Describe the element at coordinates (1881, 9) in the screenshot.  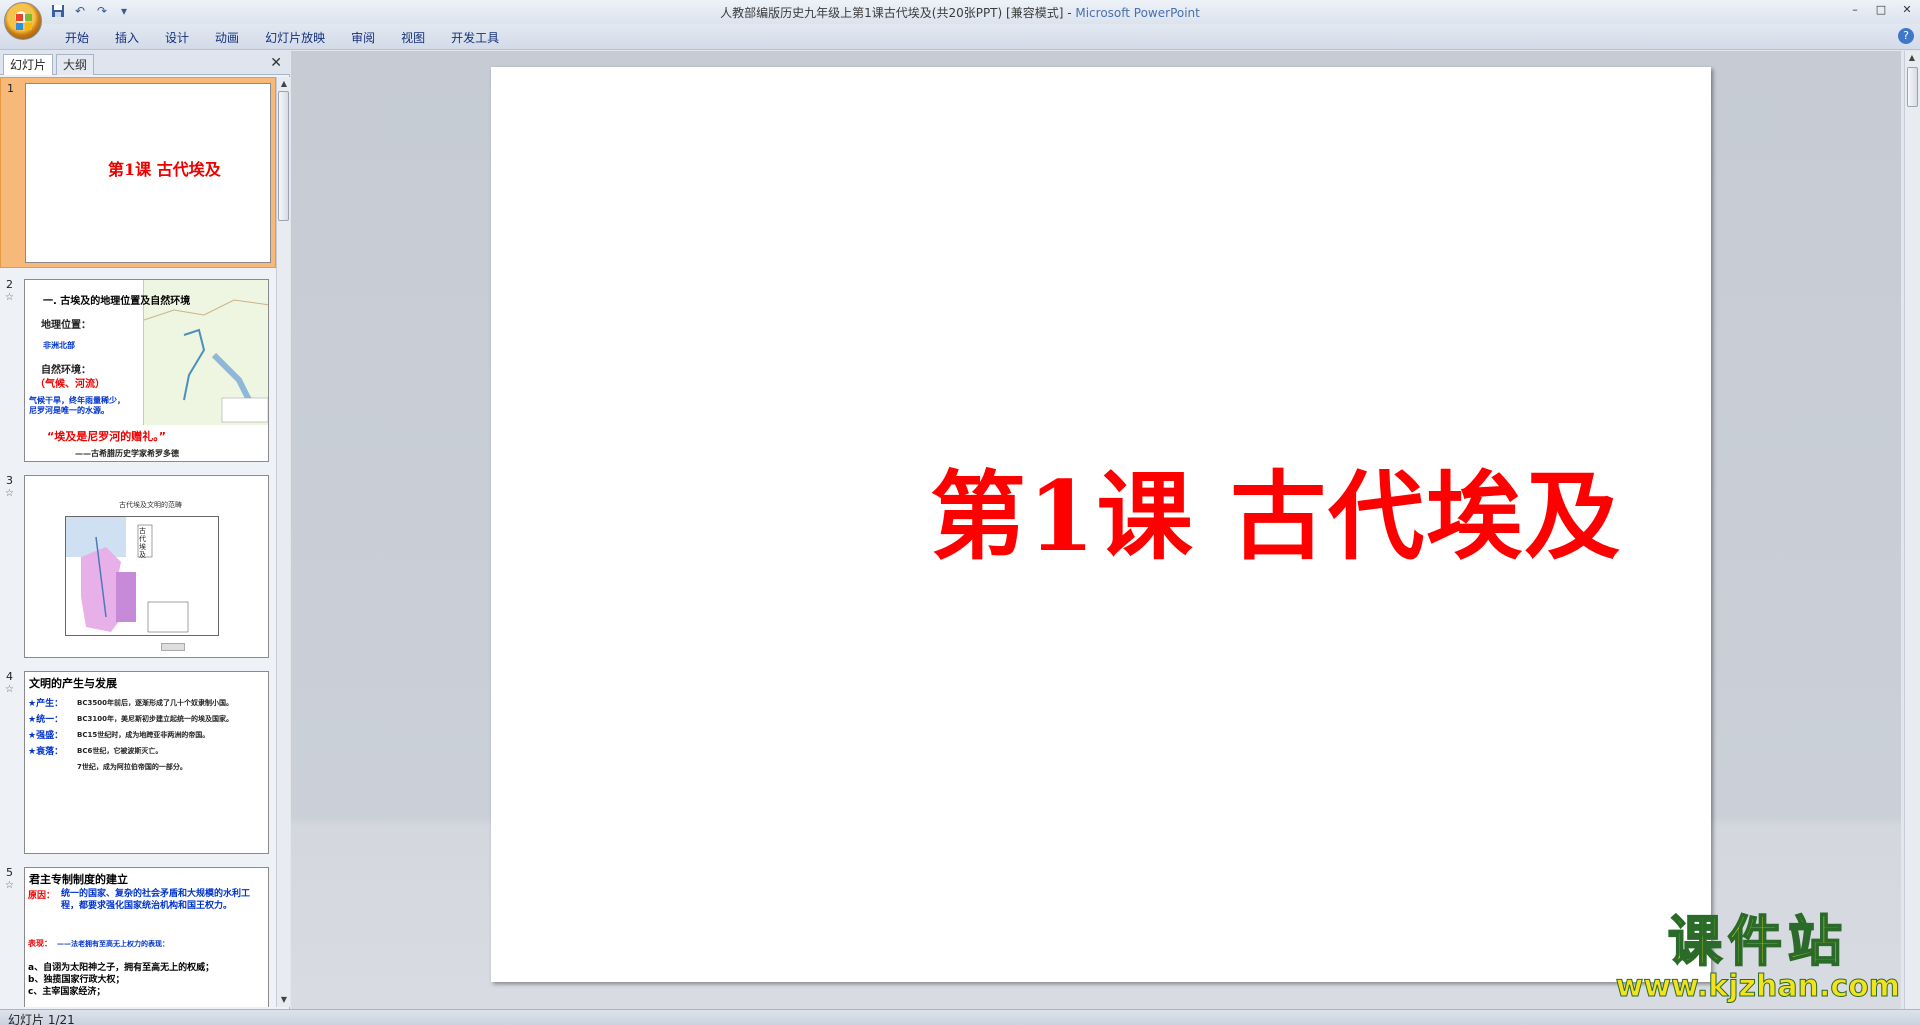
I see `maximize-button: □` at that location.